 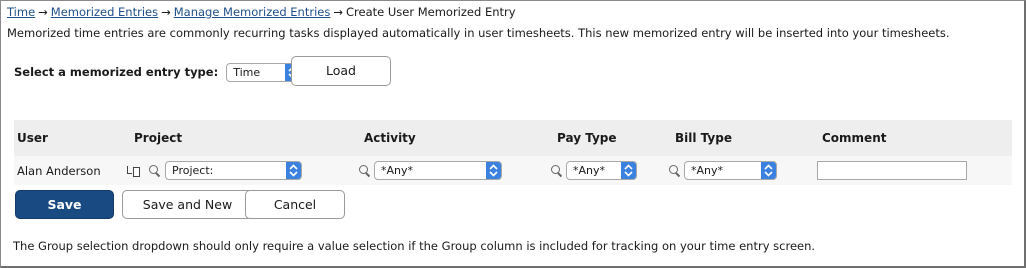 I want to click on entry-type-select: Time, so click(x=264, y=72).